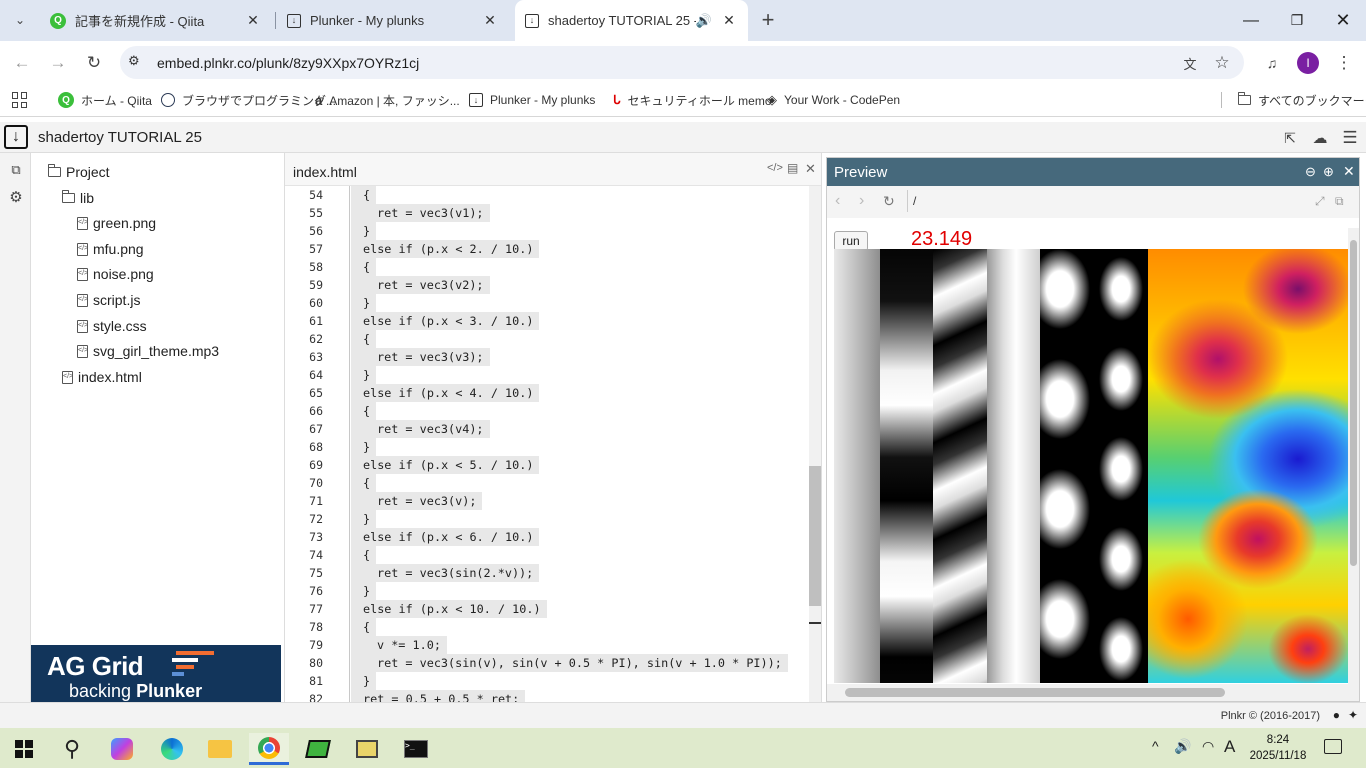  I want to click on copilot-icon, so click(122, 749).